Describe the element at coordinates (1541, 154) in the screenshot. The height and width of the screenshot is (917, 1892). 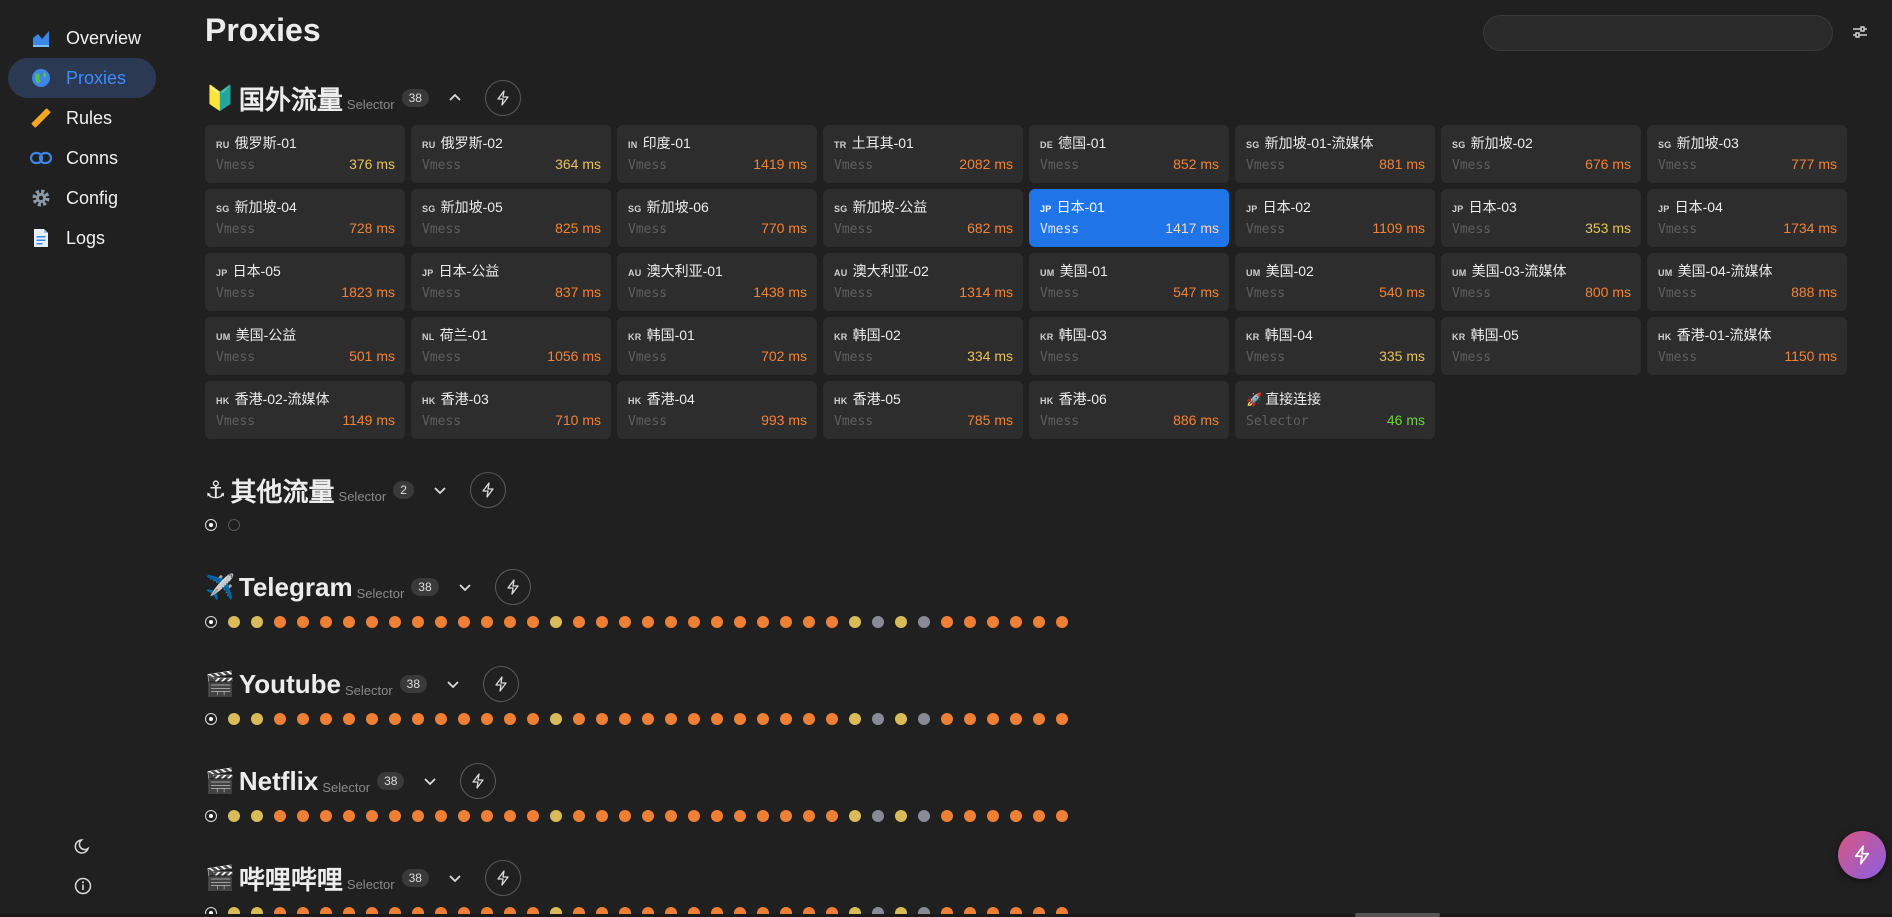
I see `proxy-card: SG 新加坡-02 Vmess 676 ms` at that location.